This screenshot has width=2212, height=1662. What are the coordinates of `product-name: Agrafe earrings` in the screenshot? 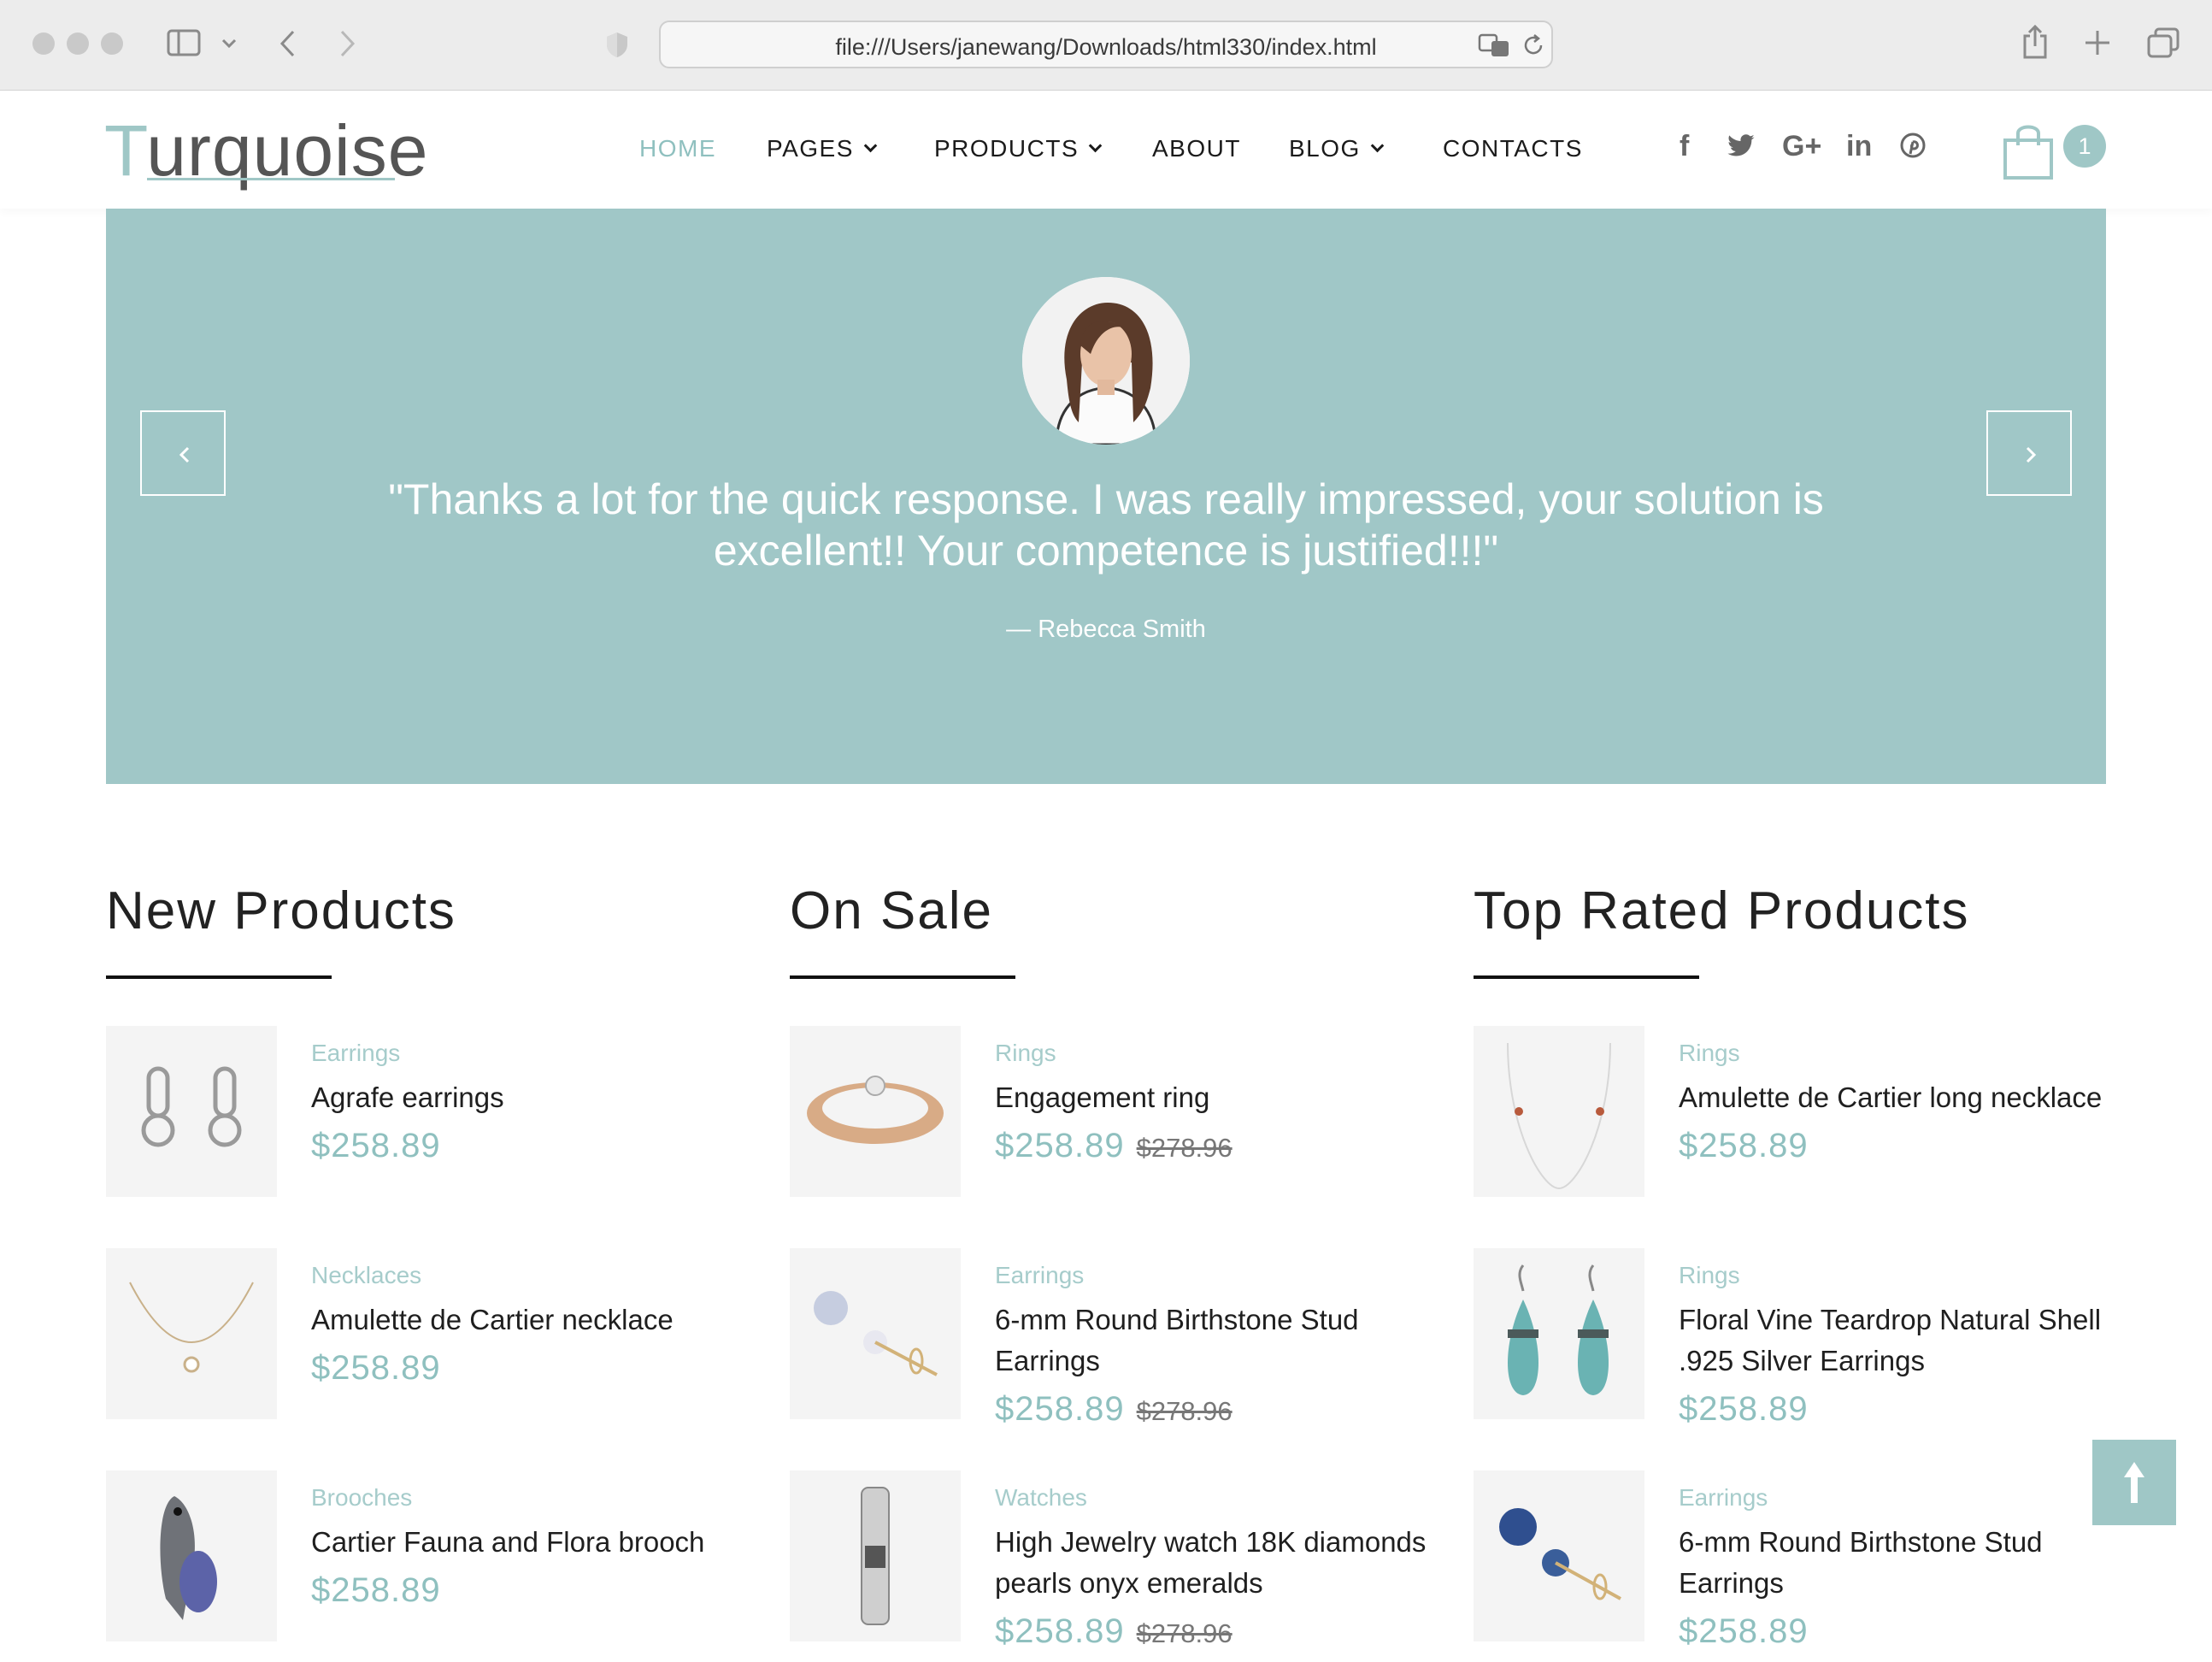 It's located at (533, 1097).